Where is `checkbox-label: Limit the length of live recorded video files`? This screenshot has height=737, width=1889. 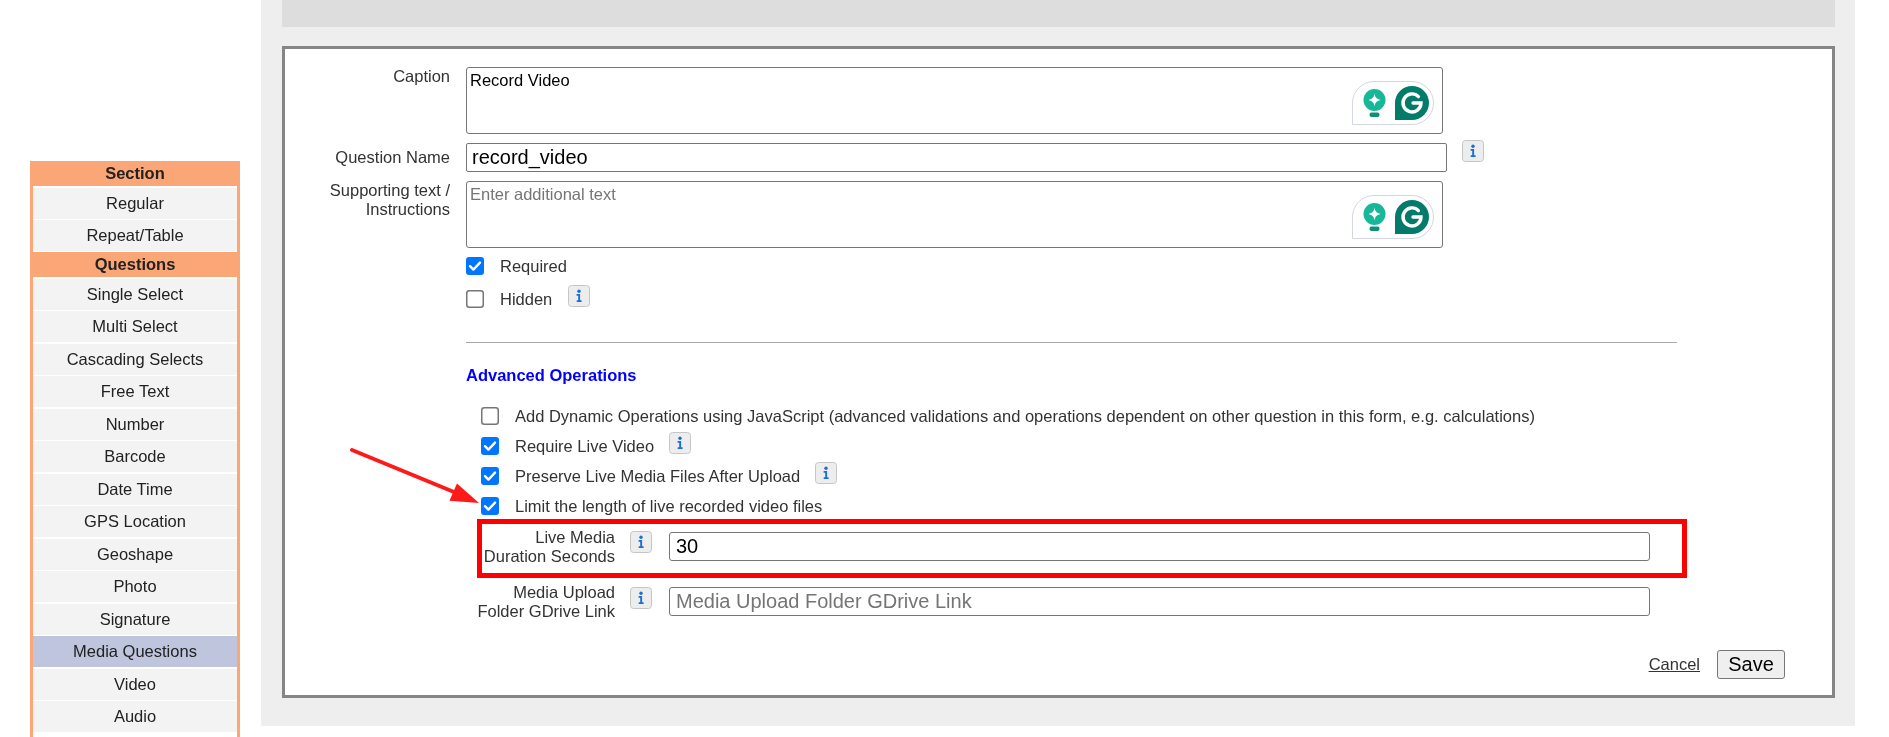
checkbox-label: Limit the length of live recorded video files is located at coordinates (669, 506).